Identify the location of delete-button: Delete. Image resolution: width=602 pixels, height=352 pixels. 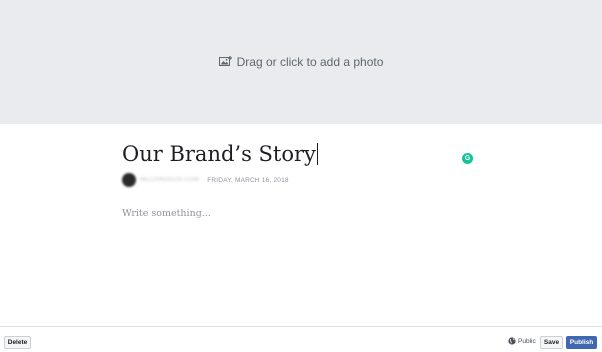
(17, 342).